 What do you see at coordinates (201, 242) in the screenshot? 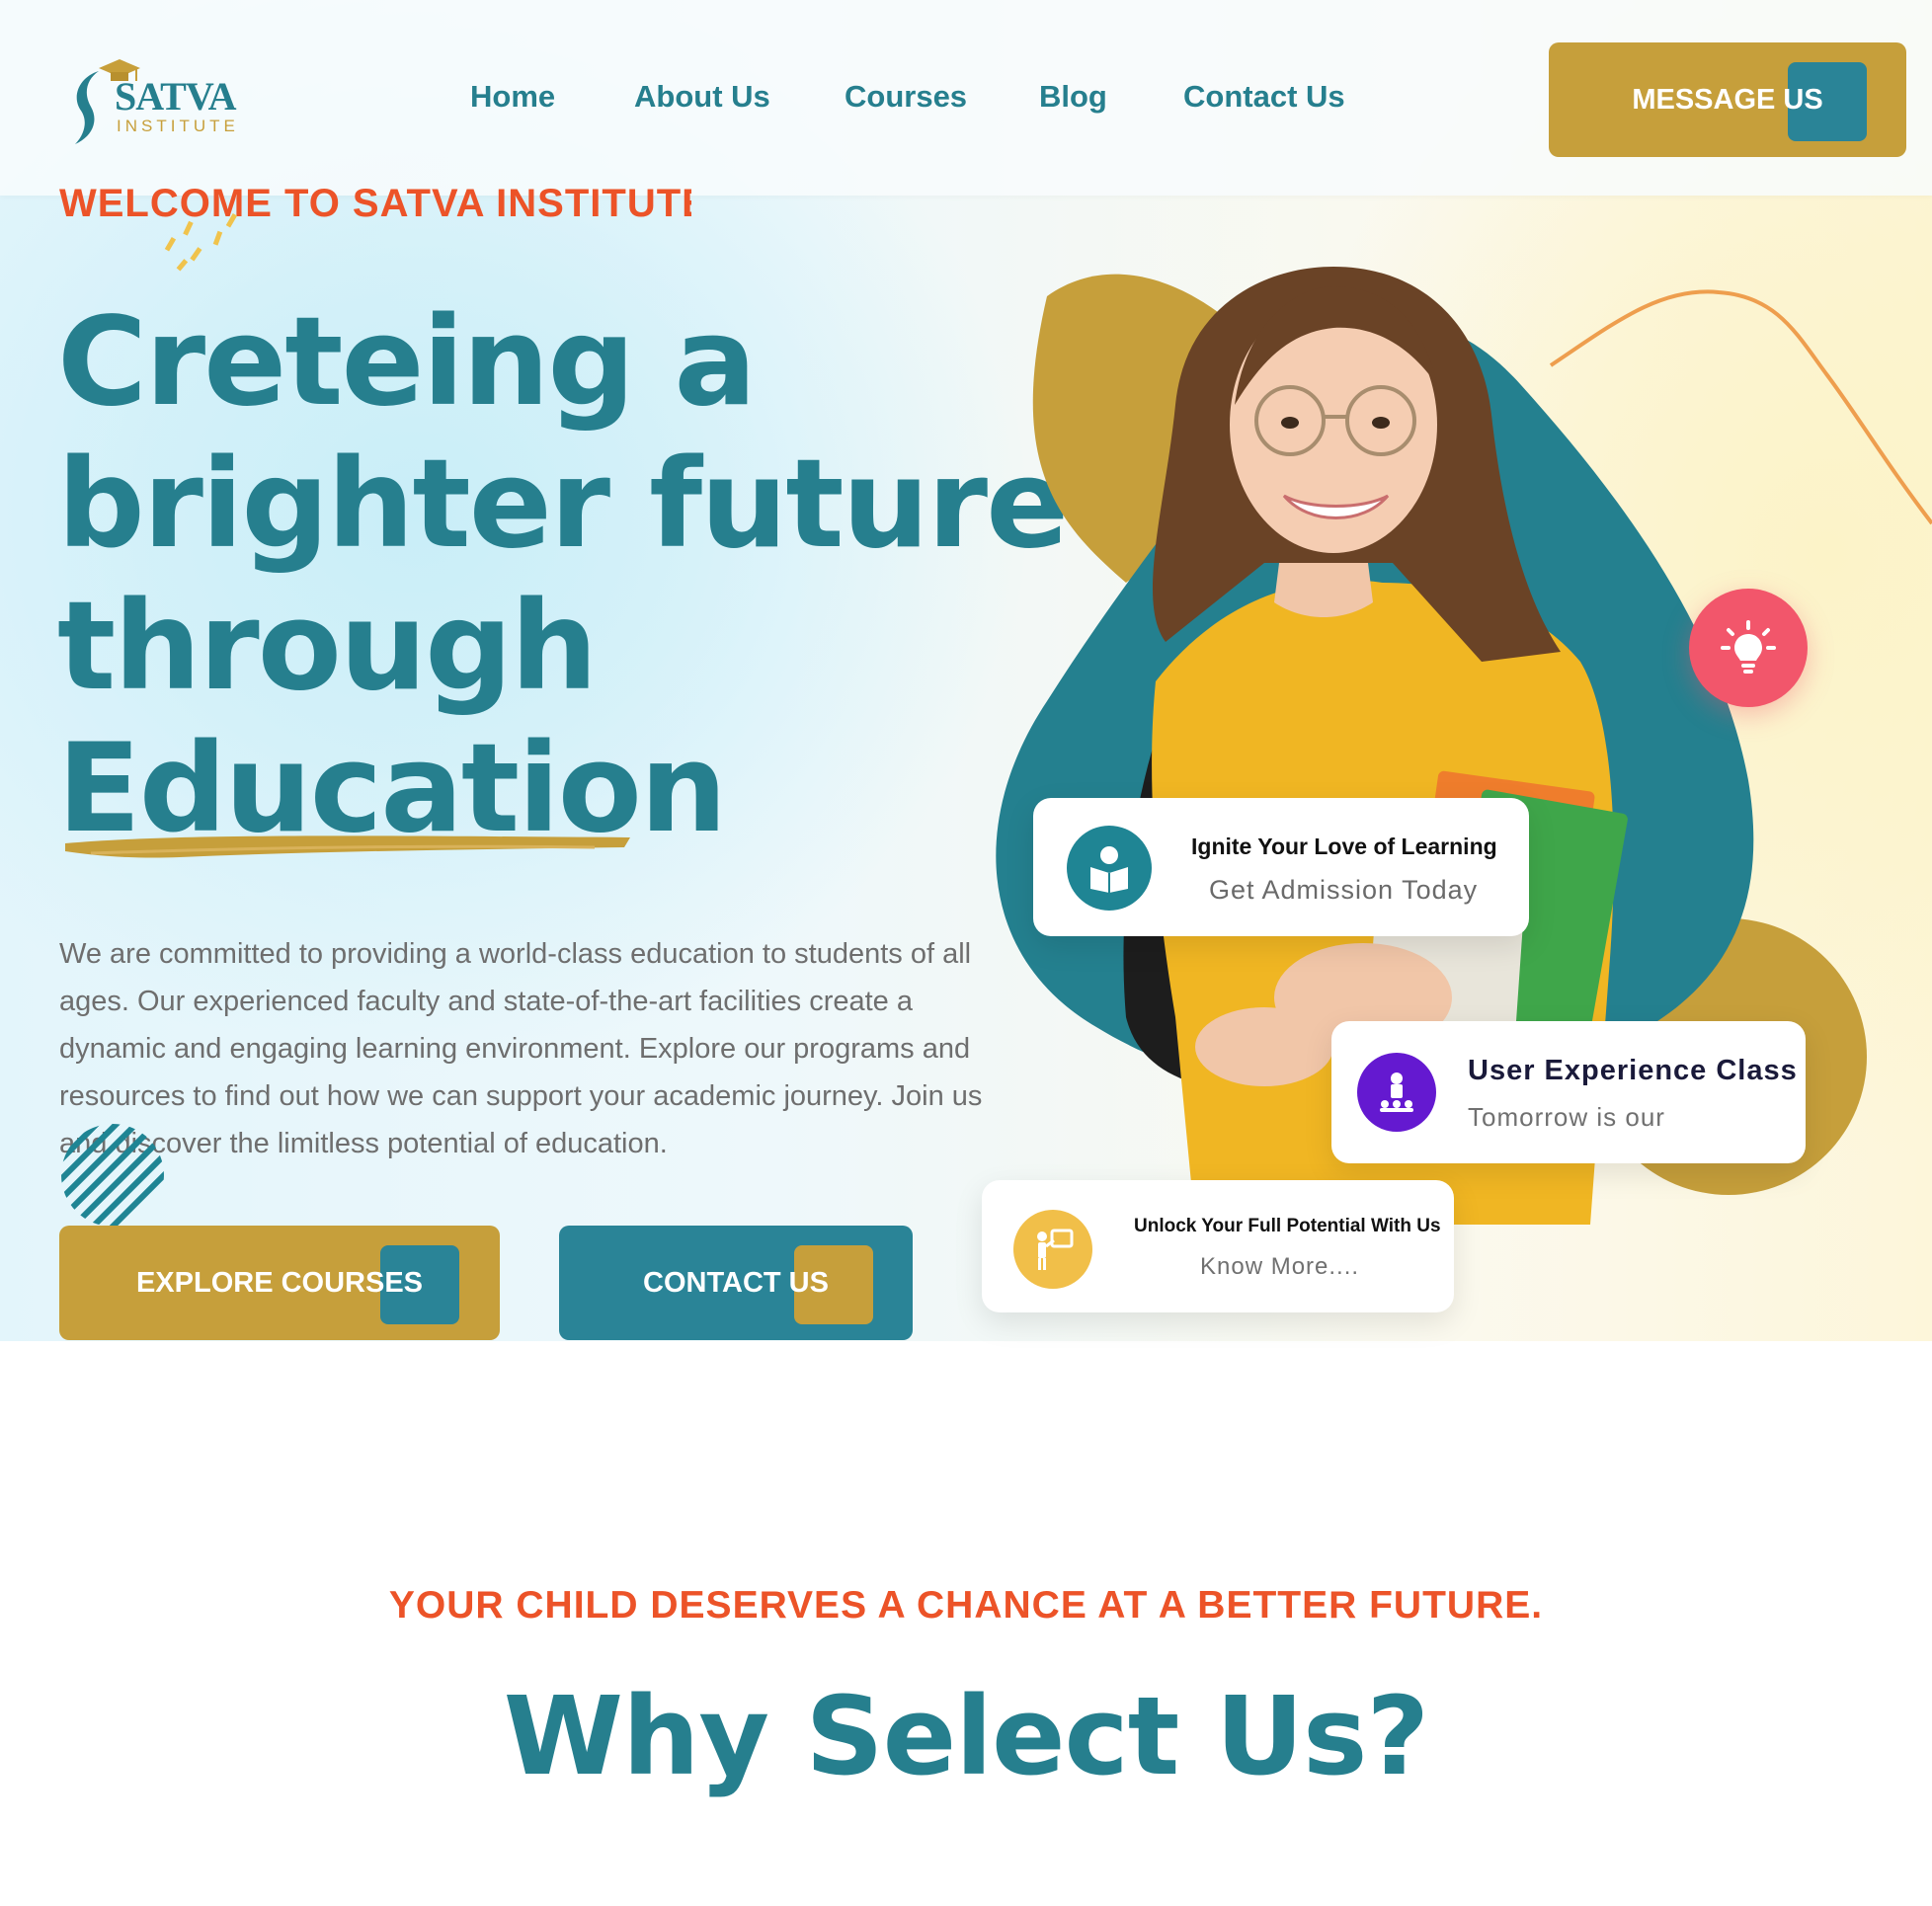
I see `confetti-decoration-icon` at bounding box center [201, 242].